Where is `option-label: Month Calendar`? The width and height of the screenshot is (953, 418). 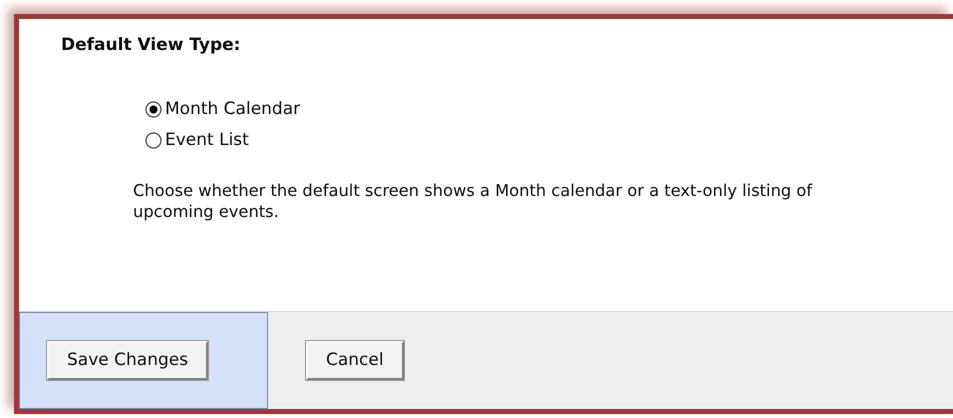 option-label: Month Calendar is located at coordinates (232, 109).